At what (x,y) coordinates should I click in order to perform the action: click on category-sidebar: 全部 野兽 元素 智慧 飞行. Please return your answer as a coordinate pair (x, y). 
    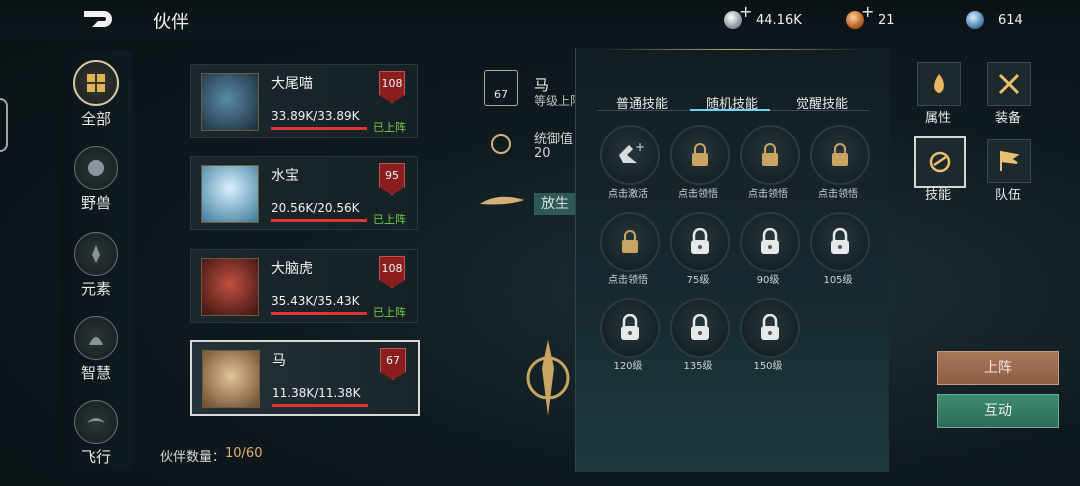
    Looking at the image, I should click on (96, 260).